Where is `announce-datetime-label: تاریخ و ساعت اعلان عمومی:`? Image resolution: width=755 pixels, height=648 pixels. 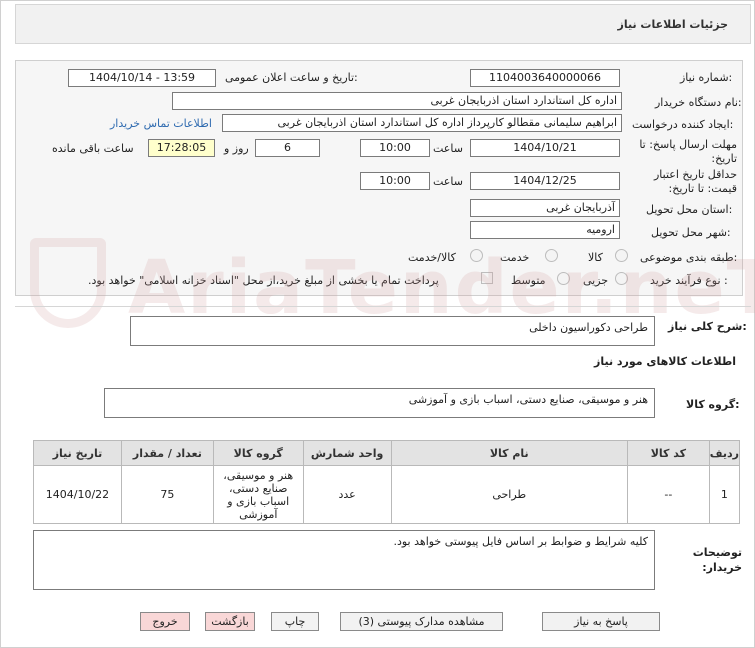 announce-datetime-label: تاریخ و ساعت اعلان عمومی: is located at coordinates (291, 77).